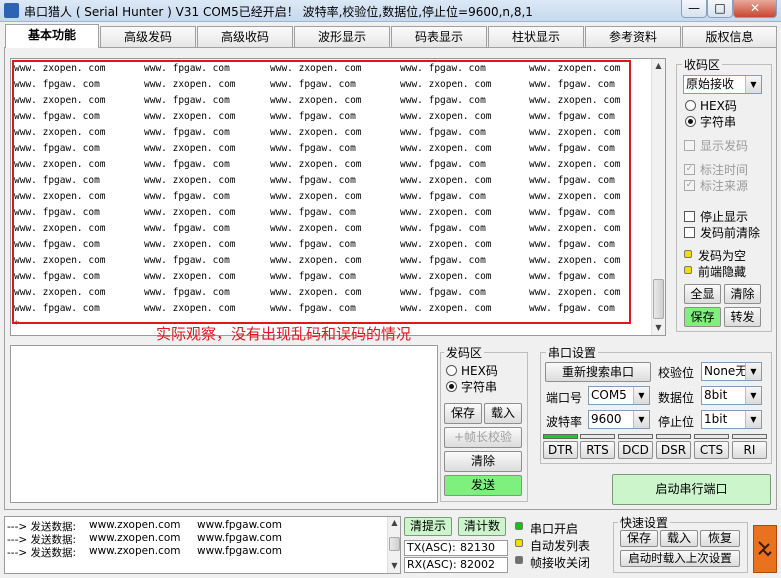 The height and width of the screenshot is (578, 781). Describe the element at coordinates (52, 36) in the screenshot. I see `tab-basic: 基本功能` at that location.